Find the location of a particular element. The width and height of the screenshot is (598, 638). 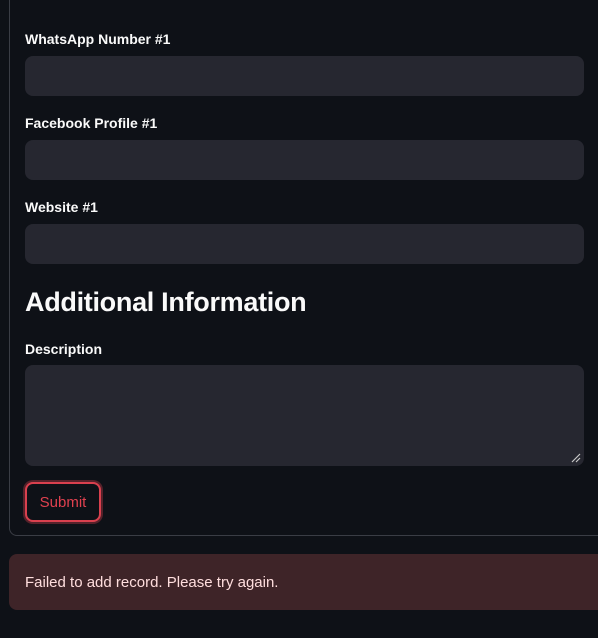

section-heading: Additional Information is located at coordinates (166, 302).